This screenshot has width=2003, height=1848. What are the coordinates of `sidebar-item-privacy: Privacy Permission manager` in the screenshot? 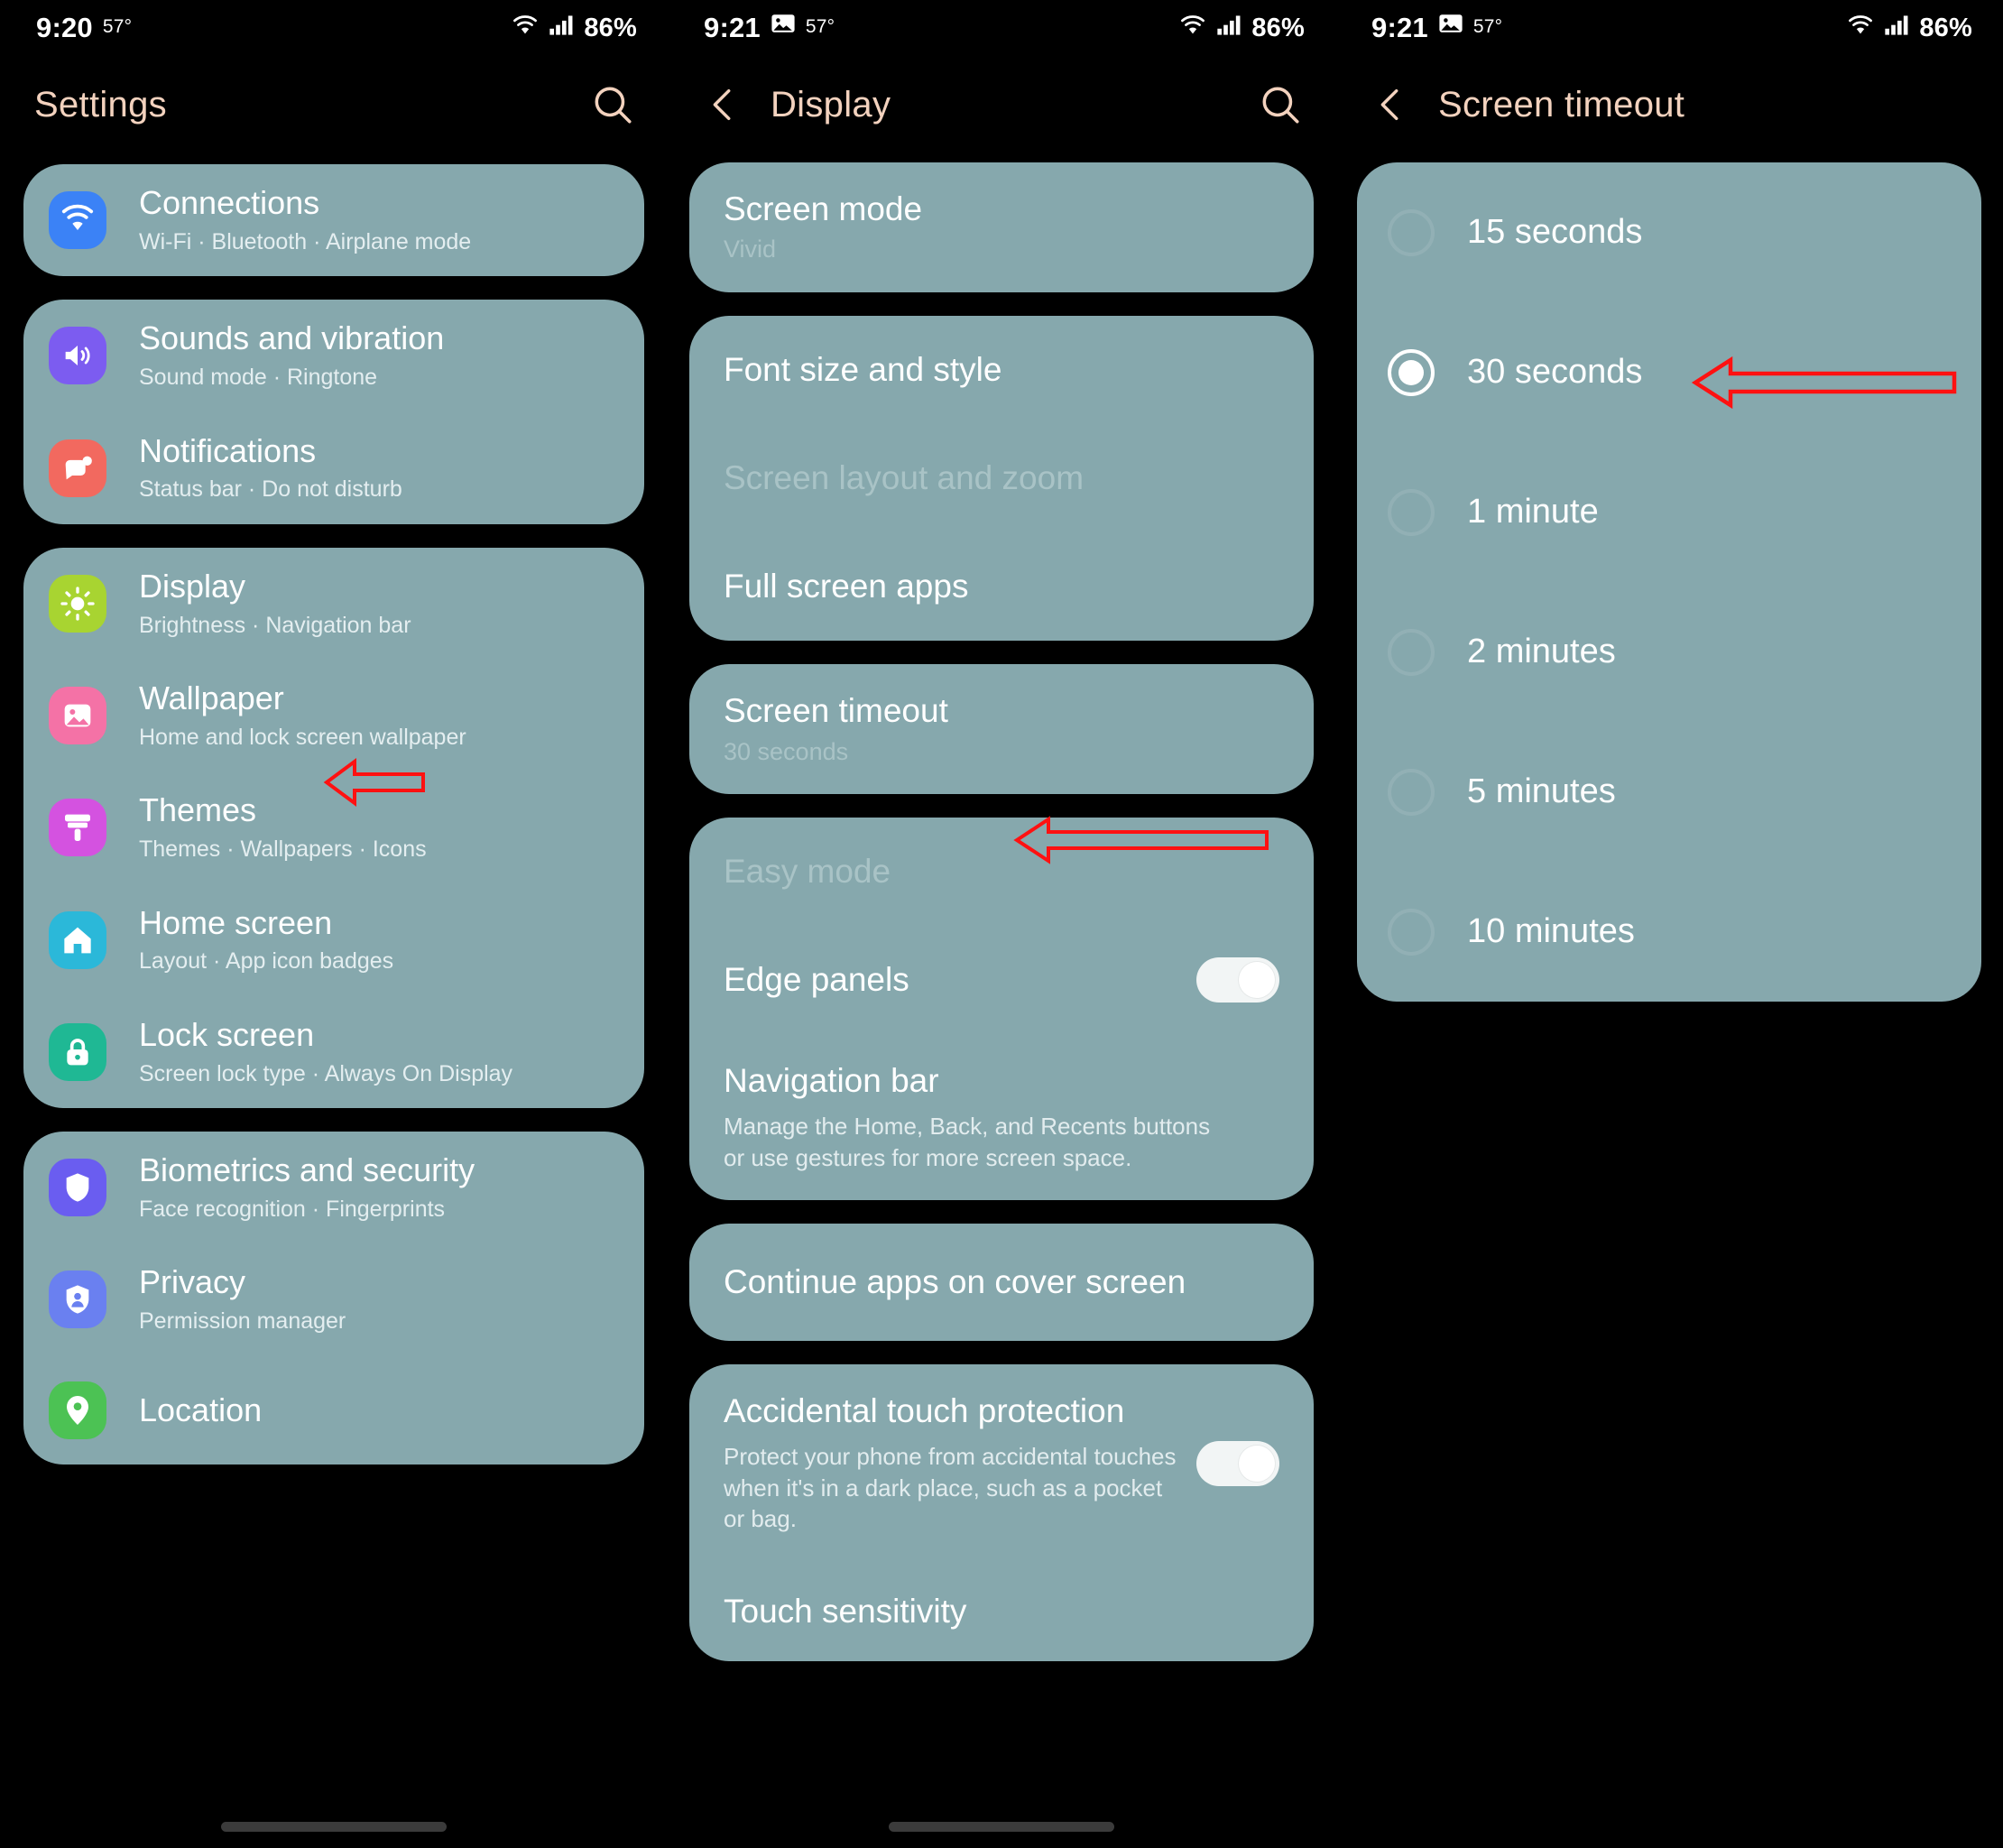 It's located at (333, 1299).